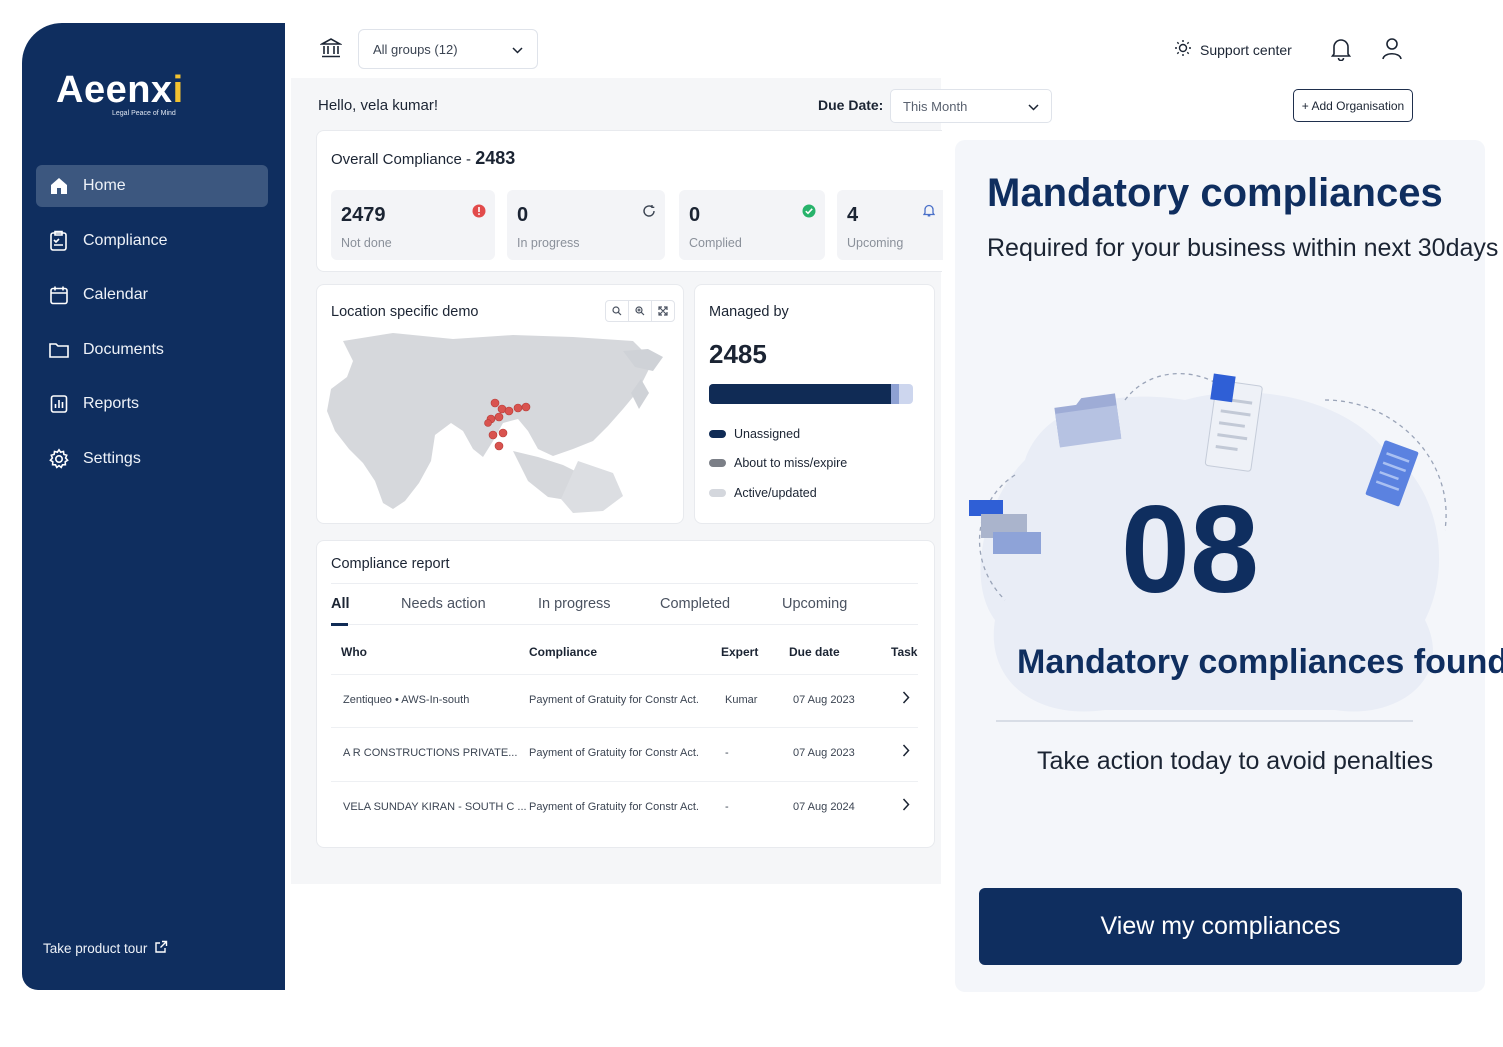 The width and height of the screenshot is (1503, 1047). I want to click on notification-bell-icon, so click(1341, 51).